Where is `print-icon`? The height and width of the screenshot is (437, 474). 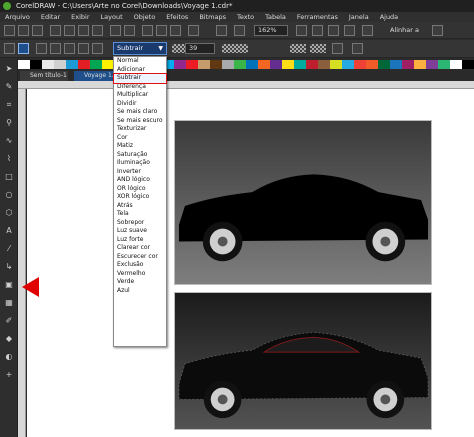
print-icon is located at coordinates (55, 30).